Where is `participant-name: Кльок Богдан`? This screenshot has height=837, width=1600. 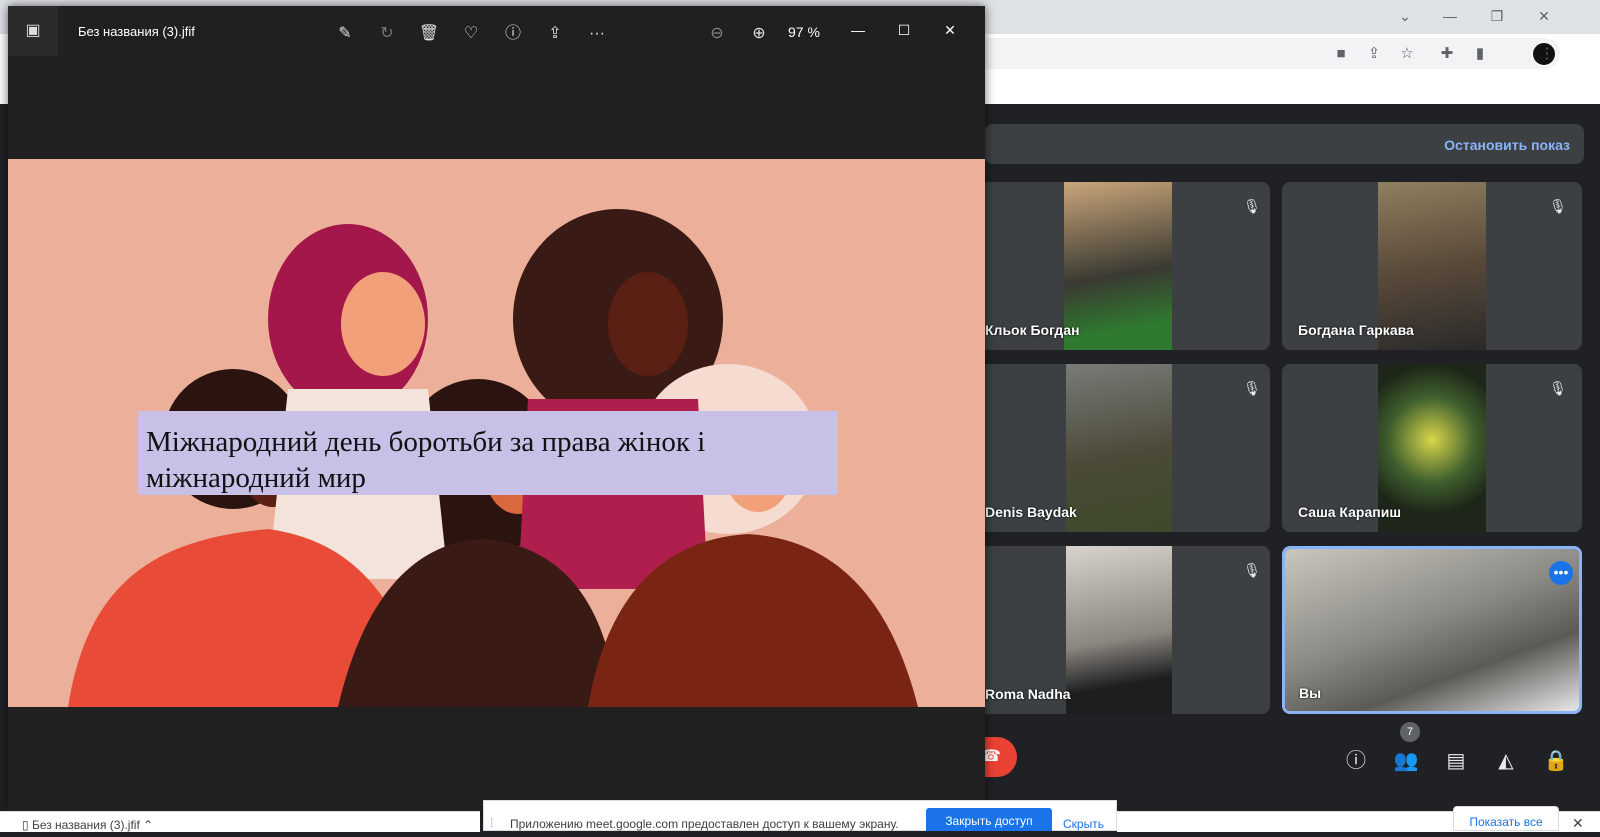 participant-name: Кльок Богдан is located at coordinates (1032, 330).